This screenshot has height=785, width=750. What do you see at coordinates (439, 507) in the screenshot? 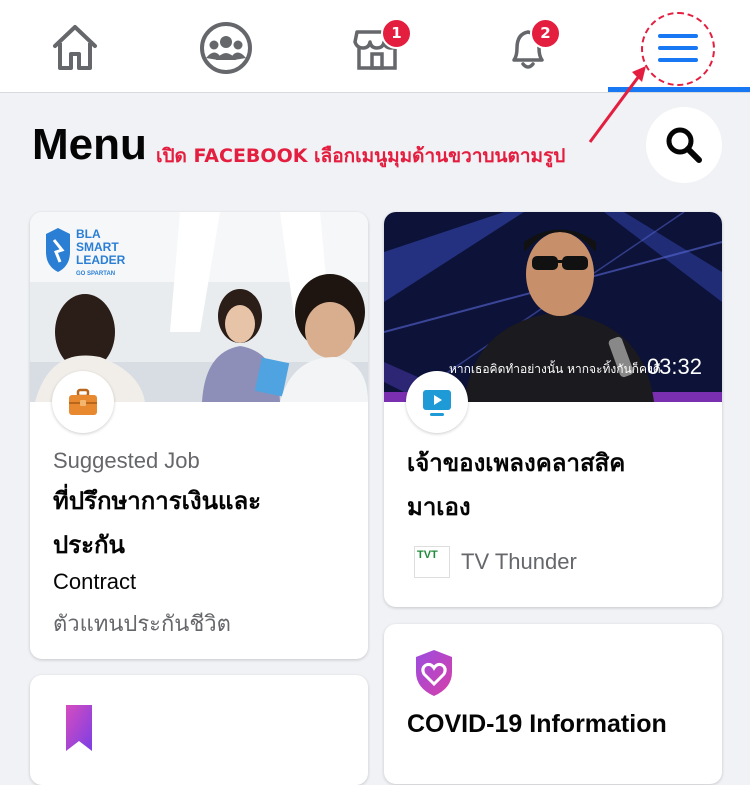
I see `video-title-line-2: มาเอง` at bounding box center [439, 507].